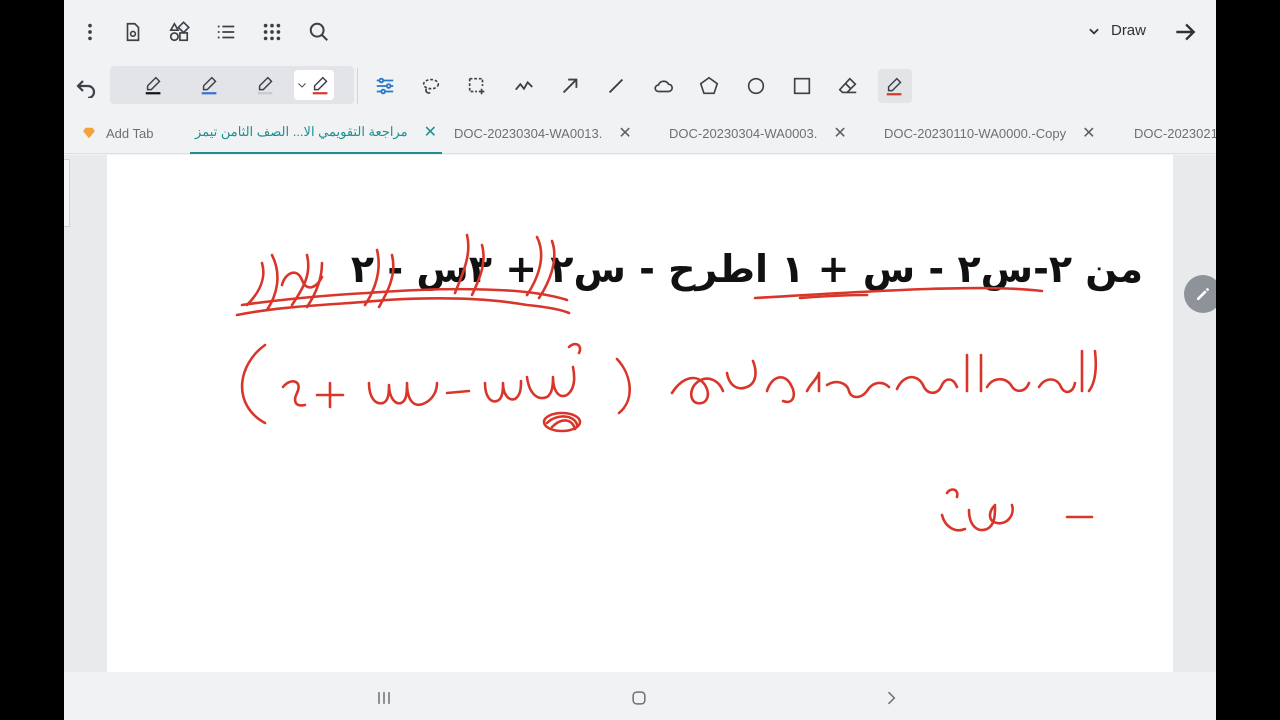 The width and height of the screenshot is (1280, 720). I want to click on pen-group, so click(232, 85).